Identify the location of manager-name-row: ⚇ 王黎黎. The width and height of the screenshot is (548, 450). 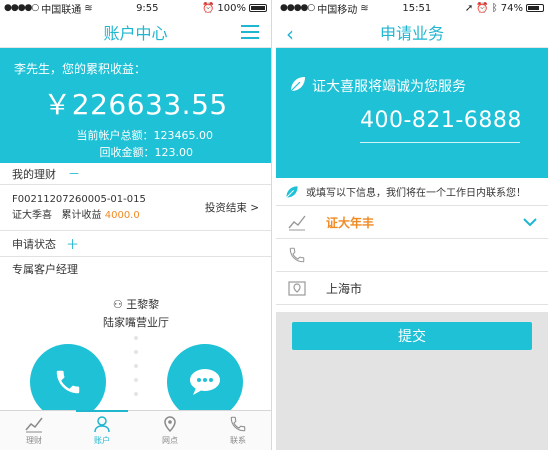
(135, 304).